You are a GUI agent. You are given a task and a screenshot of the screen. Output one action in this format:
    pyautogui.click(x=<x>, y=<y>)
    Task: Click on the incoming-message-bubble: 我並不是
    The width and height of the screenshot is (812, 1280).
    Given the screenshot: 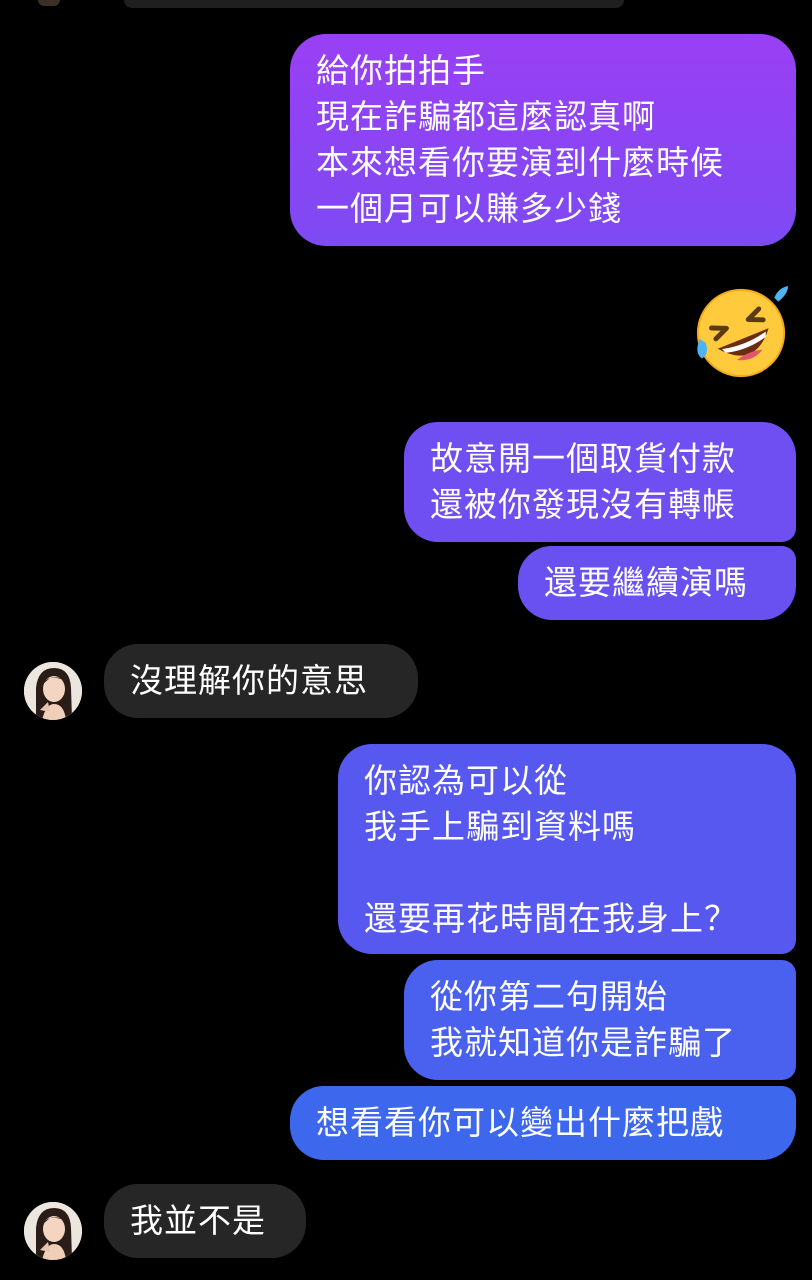 What is the action you would take?
    pyautogui.click(x=205, y=1221)
    